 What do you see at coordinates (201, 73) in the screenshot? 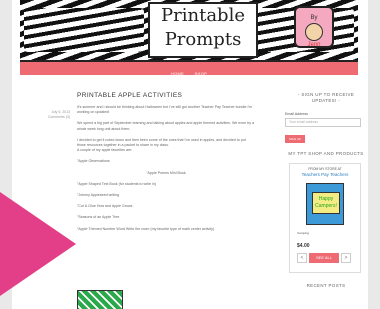
I see `nav-item-shop: SHOP` at bounding box center [201, 73].